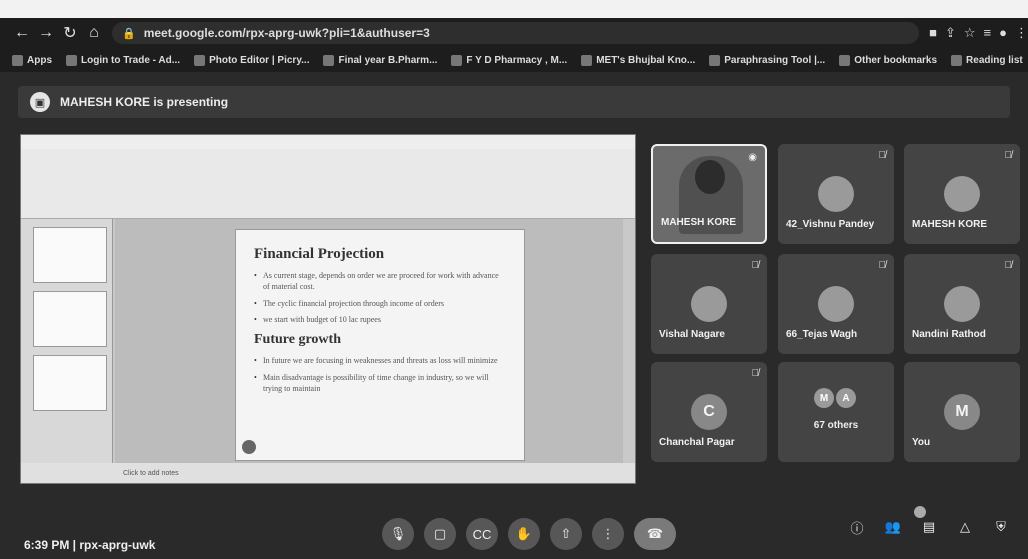 The image size is (1028, 559). I want to click on participant-tile: ◉ MAHESH KORE, so click(709, 194).